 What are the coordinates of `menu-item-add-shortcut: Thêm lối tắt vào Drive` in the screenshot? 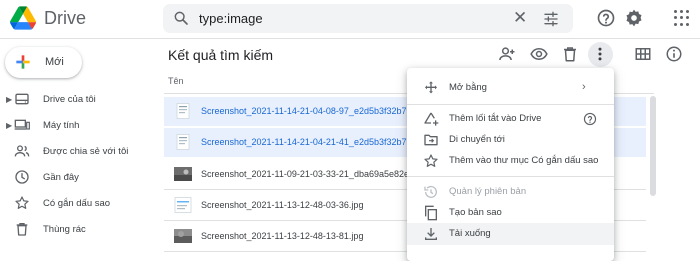 It's located at (510, 119).